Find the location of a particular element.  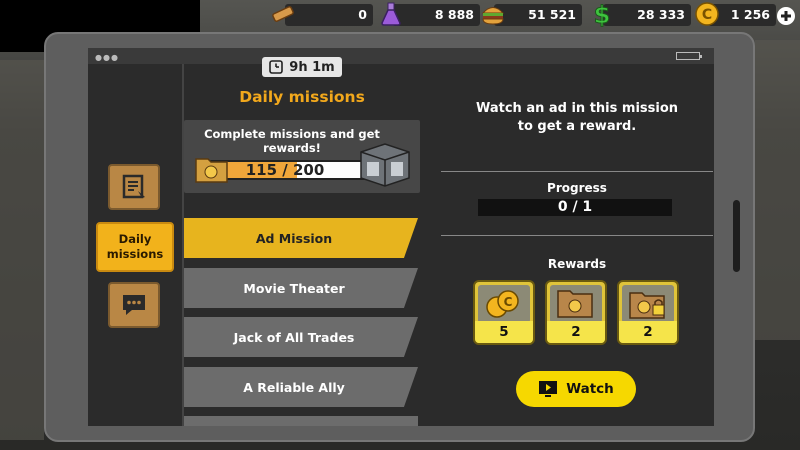

tablet-status-bar is located at coordinates (401, 56).